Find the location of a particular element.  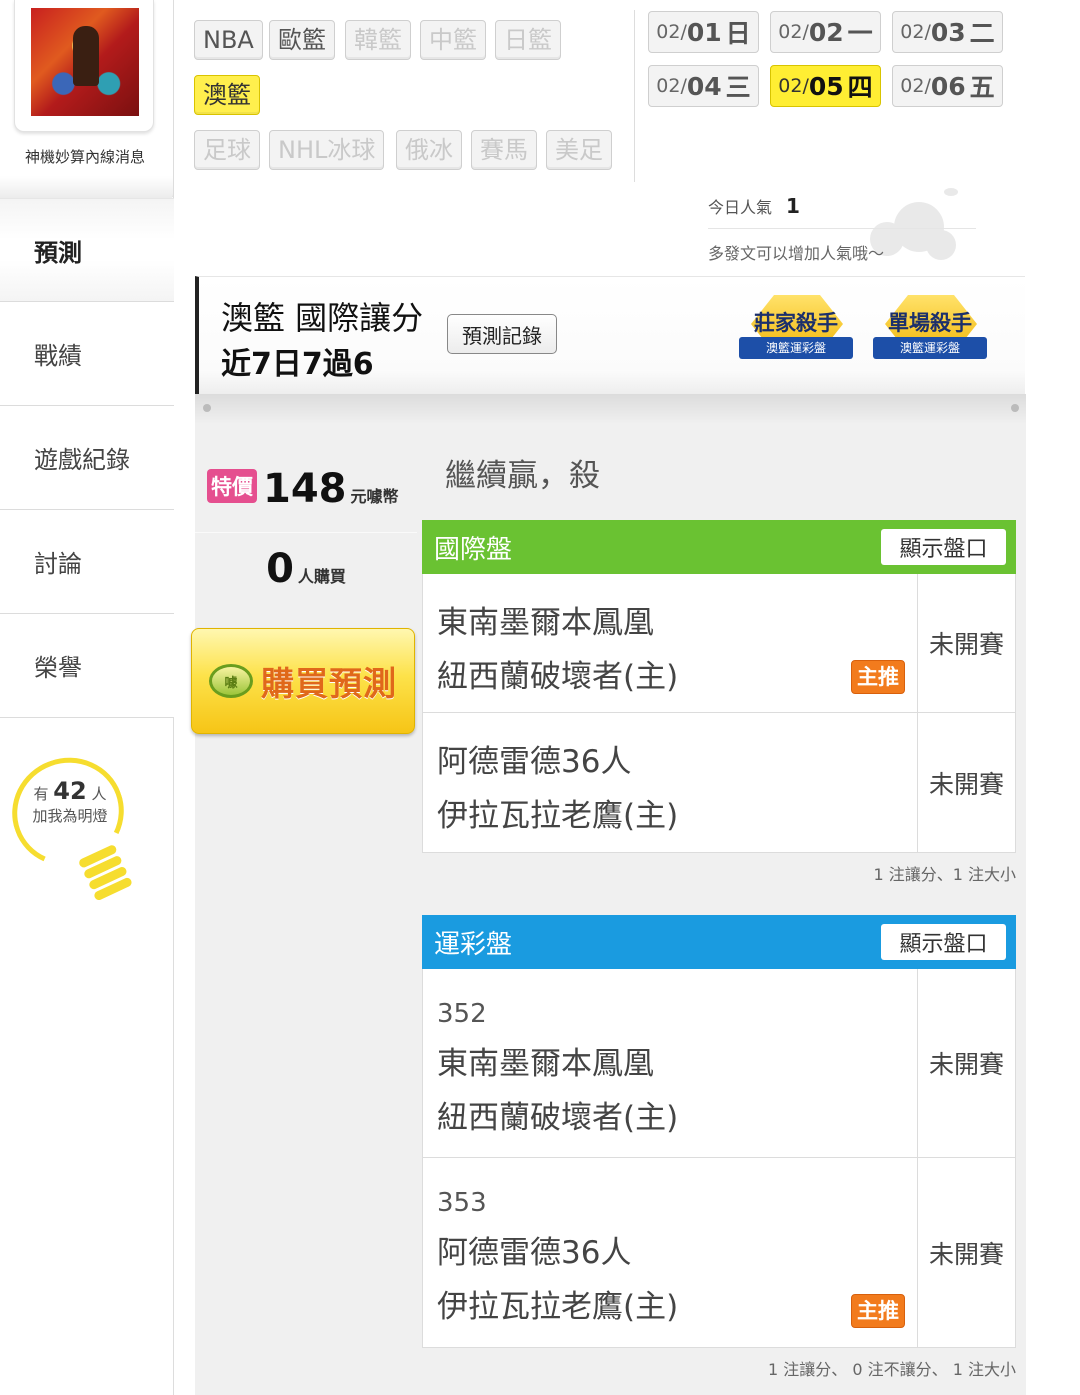

odds-header: 運彩盤 顯示盤口 is located at coordinates (719, 942).